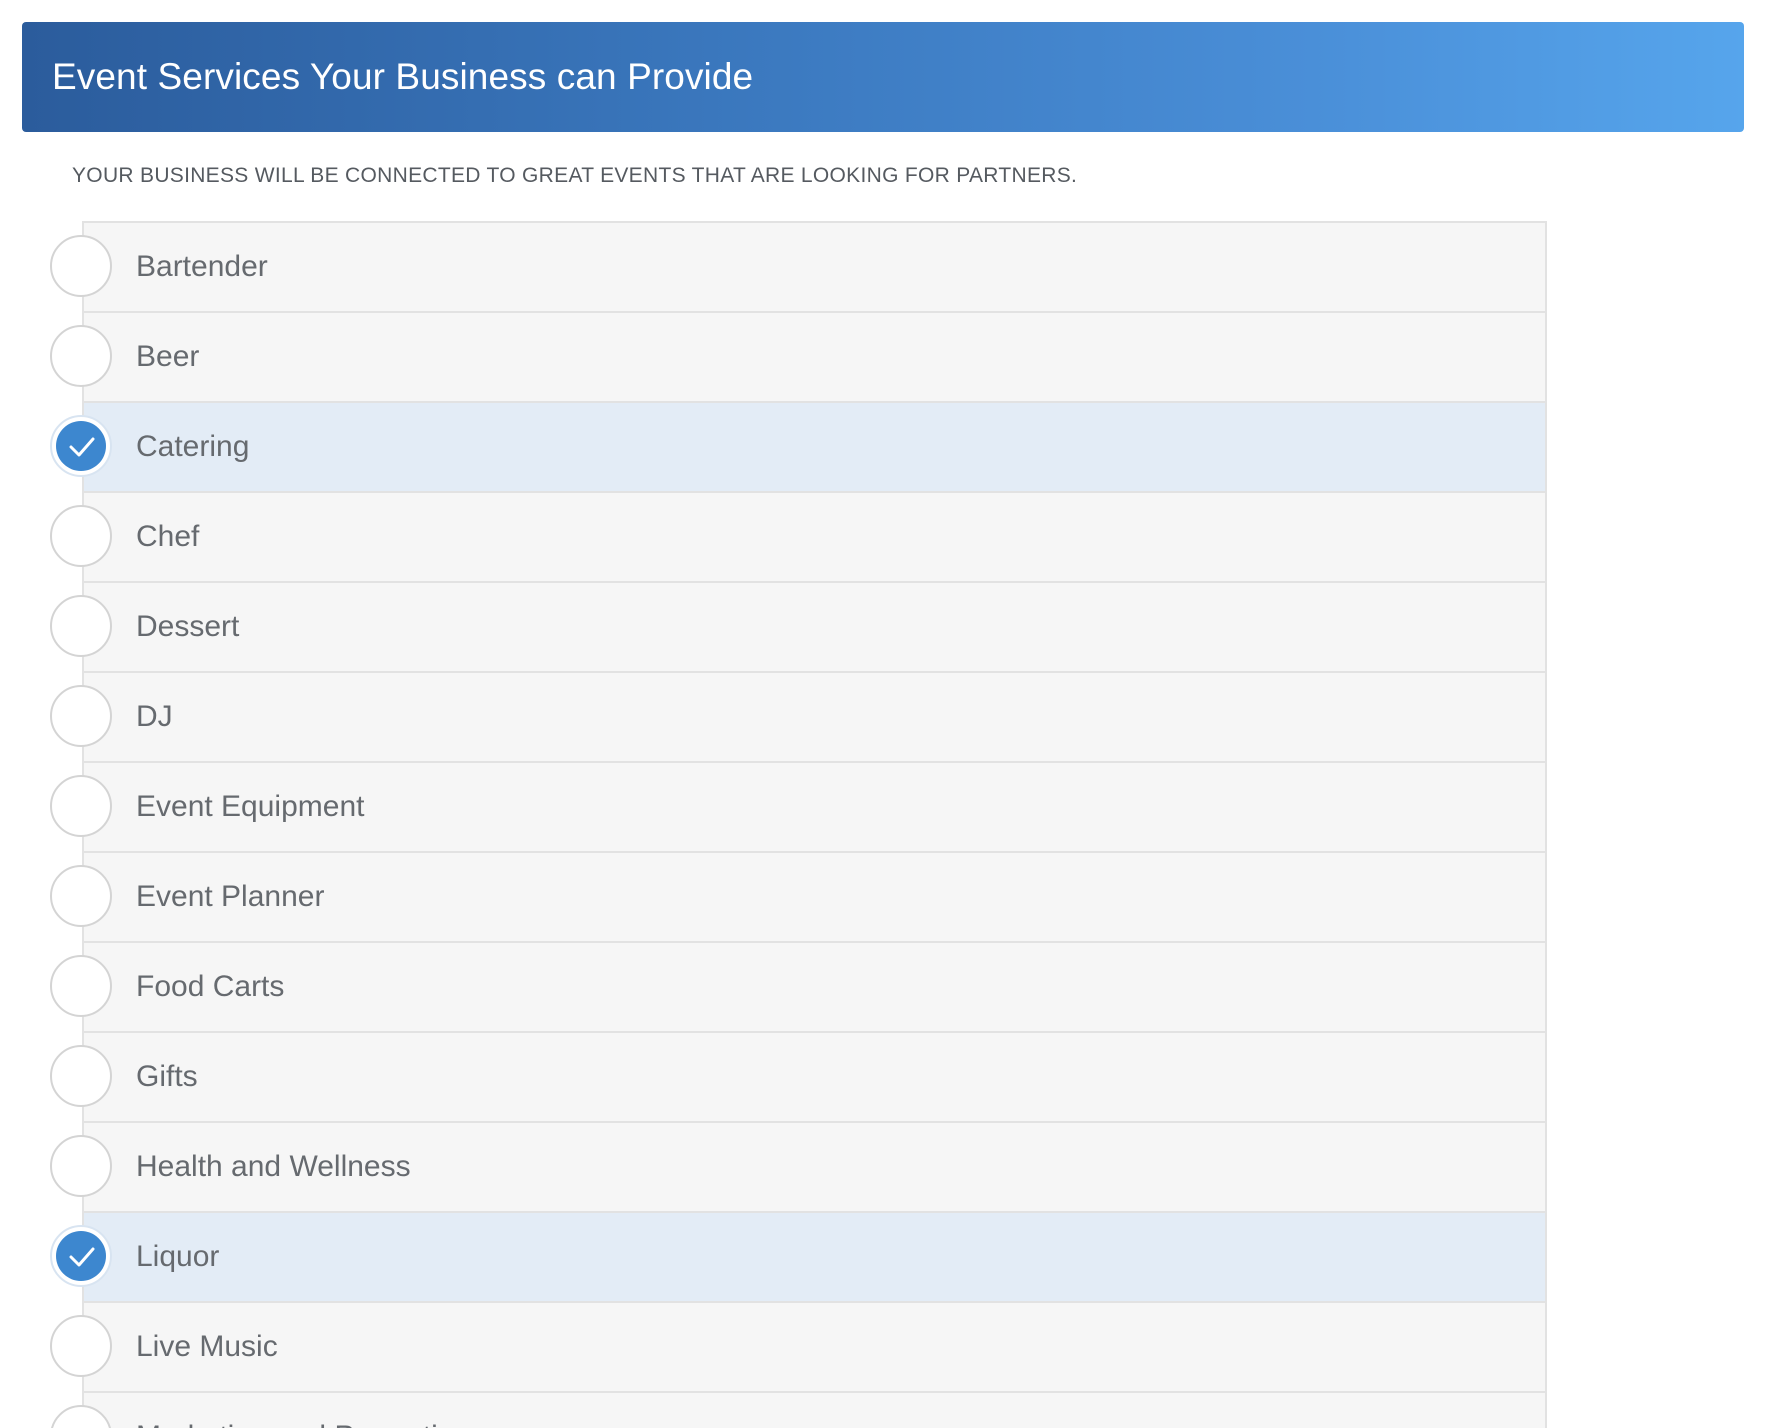  What do you see at coordinates (797, 448) in the screenshot?
I see `service-option-catering: Catering` at bounding box center [797, 448].